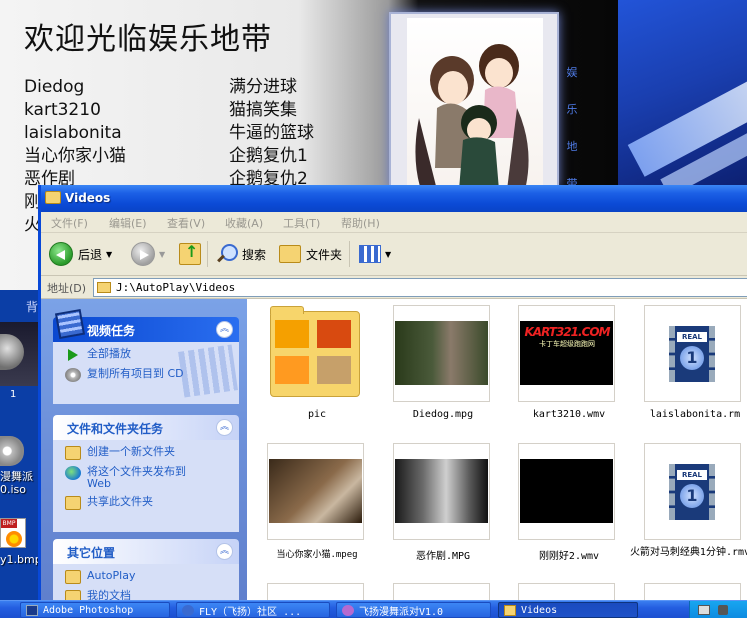 Image resolution: width=747 pixels, height=618 pixels. I want to click on browser-icon, so click(188, 610).